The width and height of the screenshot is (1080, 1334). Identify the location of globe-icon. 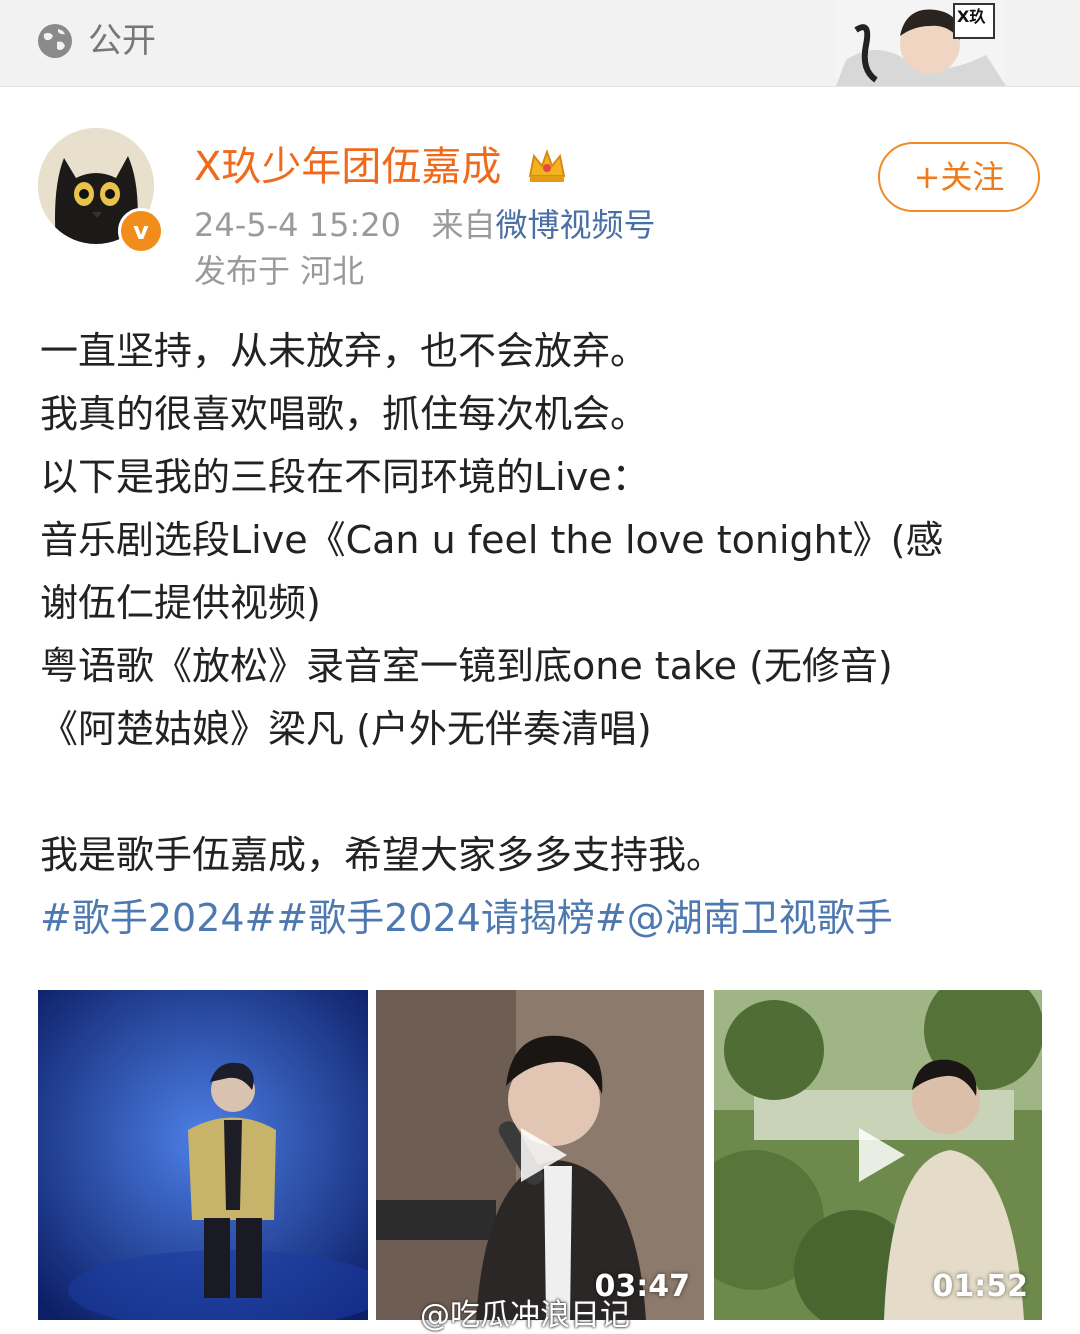
(55, 41).